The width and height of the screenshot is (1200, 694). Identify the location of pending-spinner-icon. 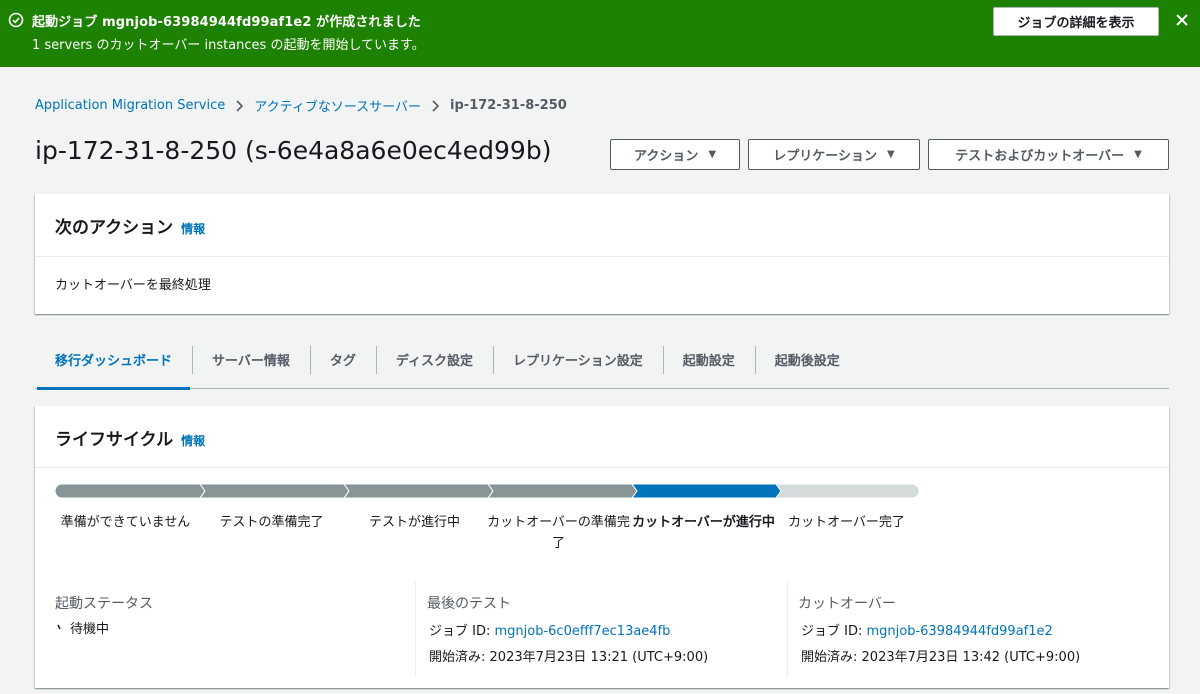
(59, 626).